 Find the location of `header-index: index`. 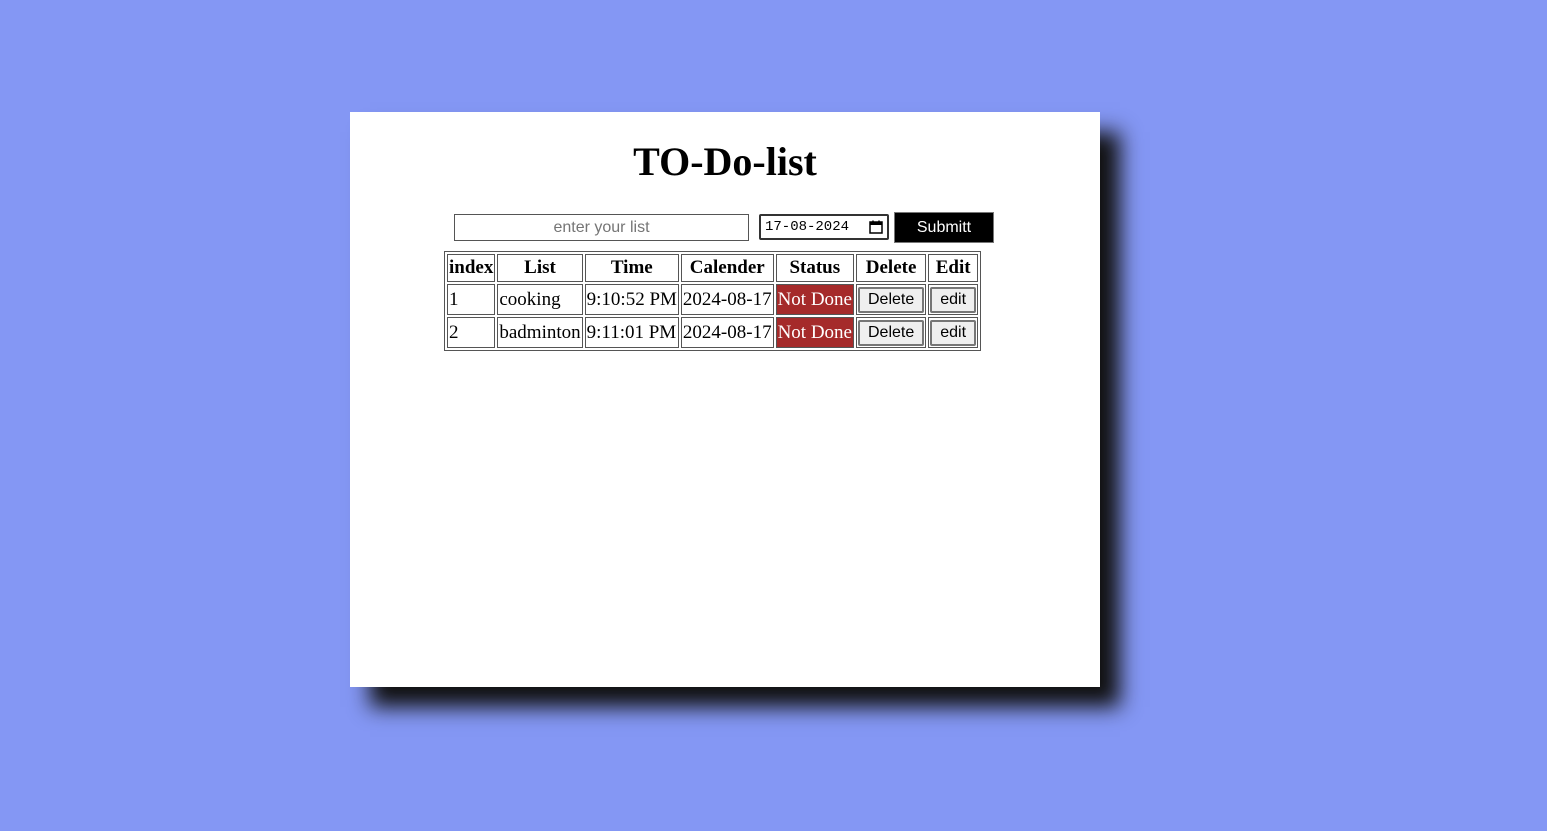

header-index: index is located at coordinates (471, 268).